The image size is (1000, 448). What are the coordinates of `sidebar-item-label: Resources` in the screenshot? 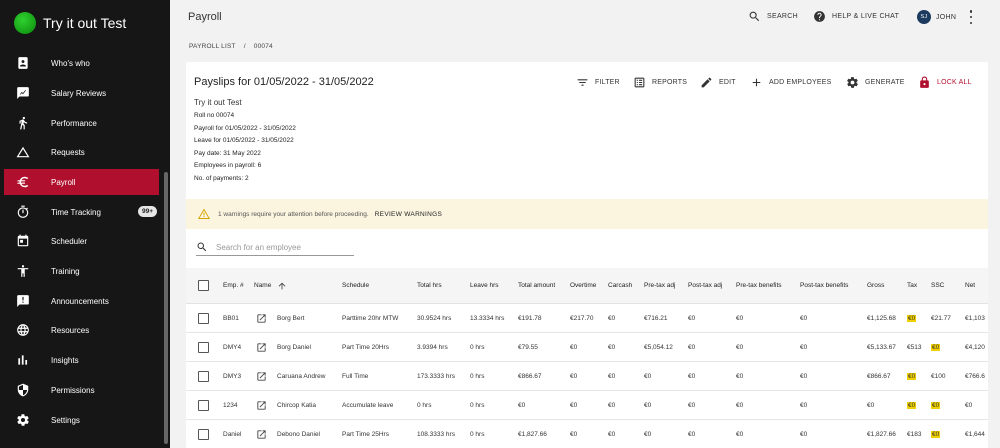 It's located at (70, 330).